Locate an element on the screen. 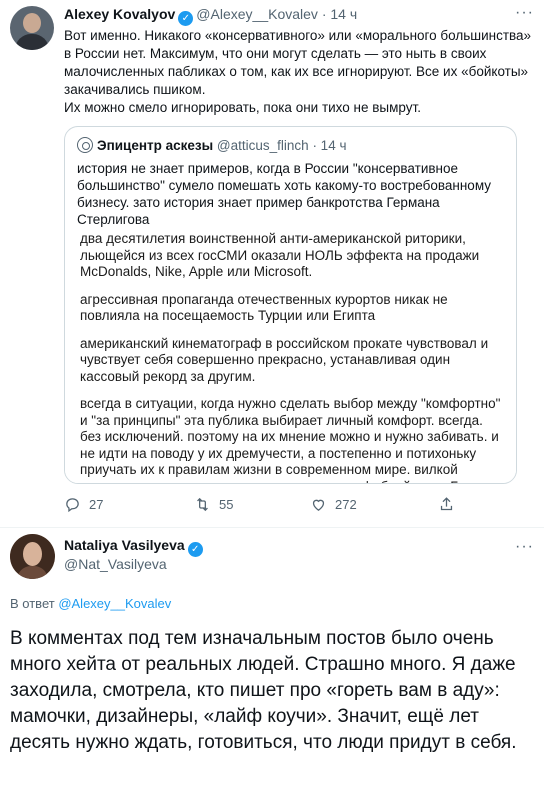 The height and width of the screenshot is (786, 544). avatar-alexey is located at coordinates (32, 28).